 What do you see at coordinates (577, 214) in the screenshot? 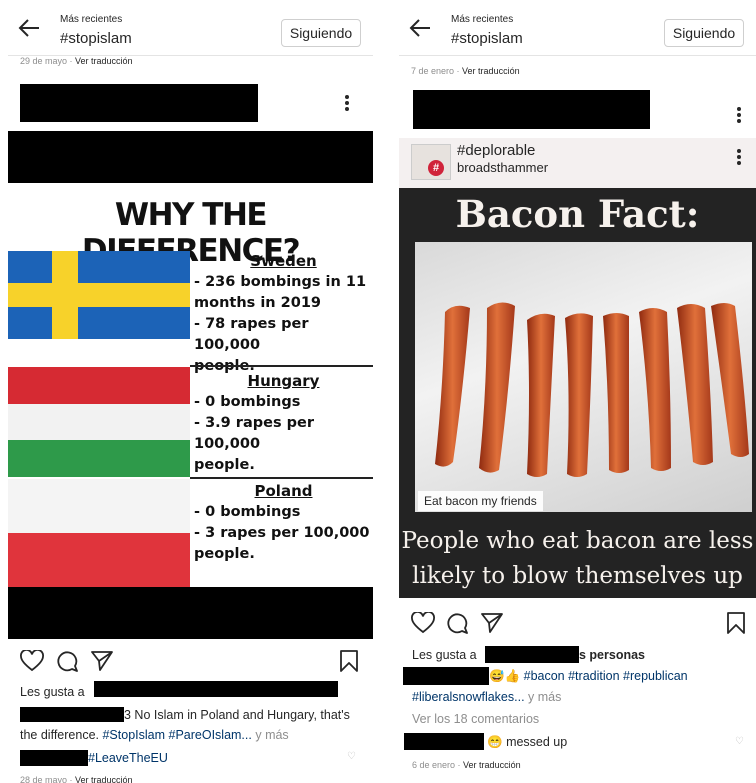
I see `meme-headline: Bacon Fact:` at bounding box center [577, 214].